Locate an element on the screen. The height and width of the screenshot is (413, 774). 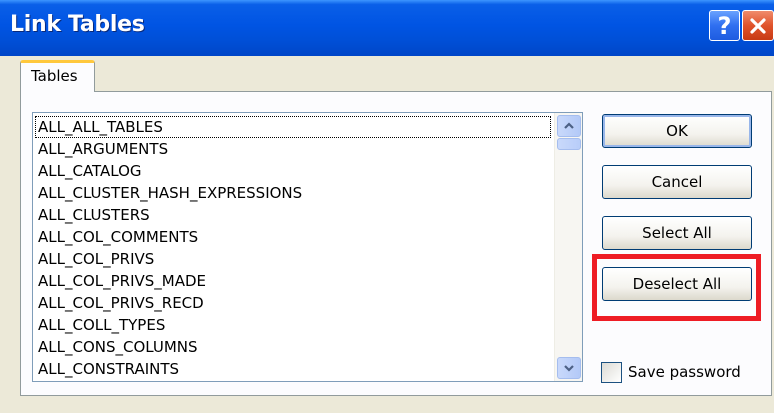
close-button is located at coordinates (758, 25).